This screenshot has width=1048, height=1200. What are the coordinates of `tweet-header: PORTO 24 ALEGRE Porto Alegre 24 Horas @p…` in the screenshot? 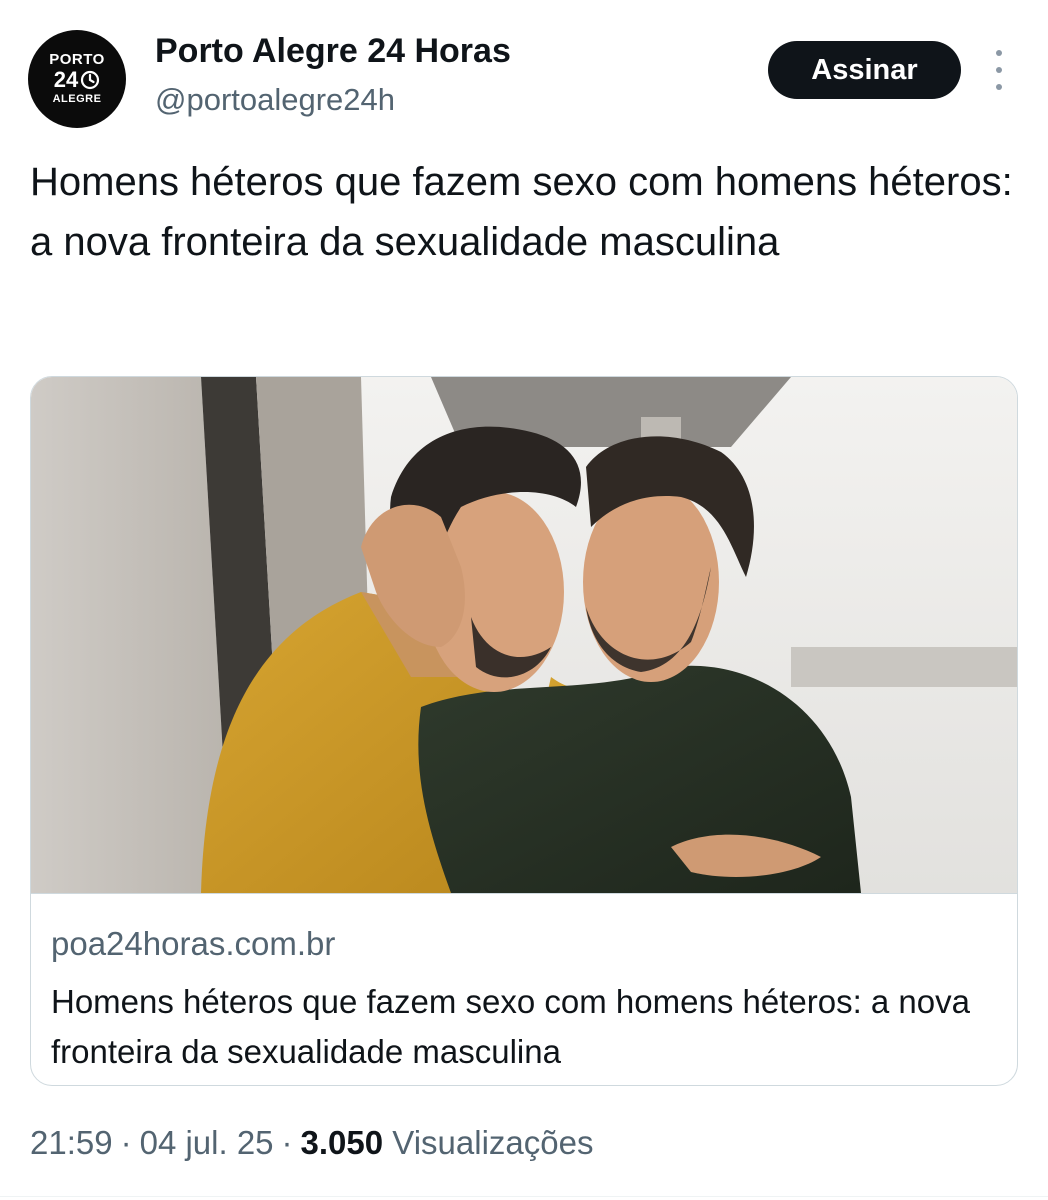 It's located at (524, 70).